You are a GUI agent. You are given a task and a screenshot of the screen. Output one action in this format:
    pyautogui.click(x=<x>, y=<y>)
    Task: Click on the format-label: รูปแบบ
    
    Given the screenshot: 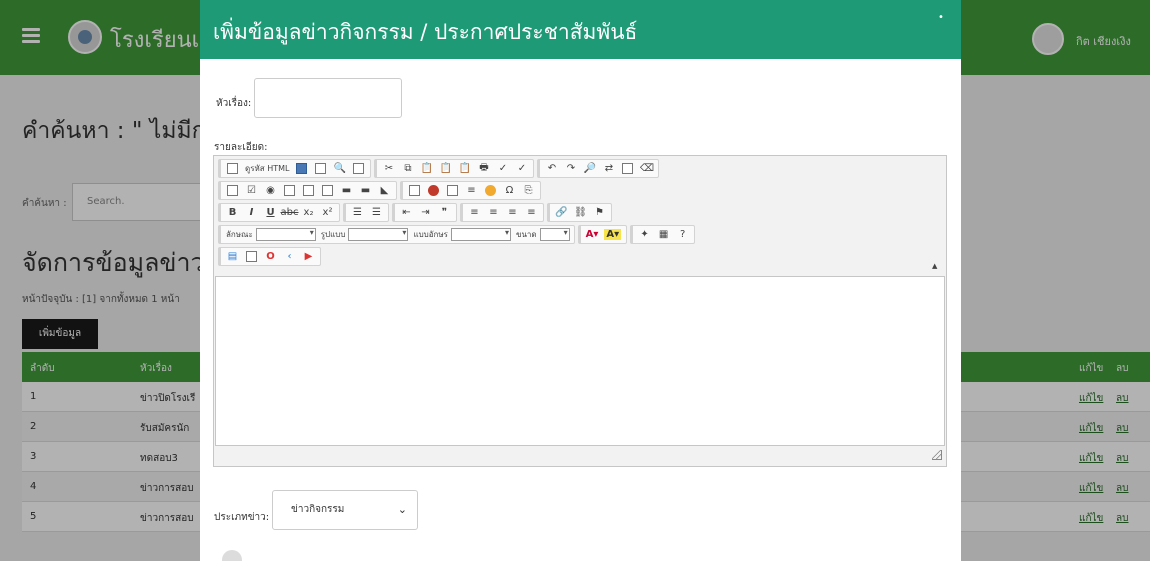 What is the action you would take?
    pyautogui.click(x=333, y=234)
    